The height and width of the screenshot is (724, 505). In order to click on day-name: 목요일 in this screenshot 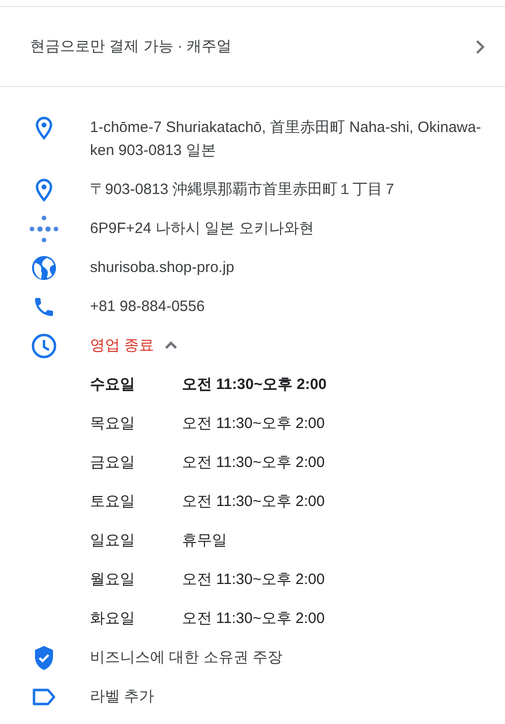, I will do `click(113, 424)`.